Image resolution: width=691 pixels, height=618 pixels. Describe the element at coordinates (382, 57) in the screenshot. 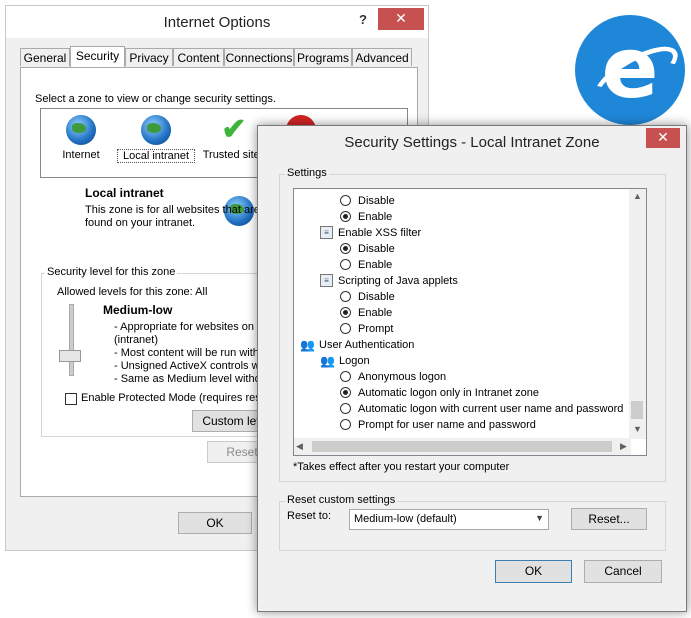

I see `tab-advanced: Advanced` at that location.